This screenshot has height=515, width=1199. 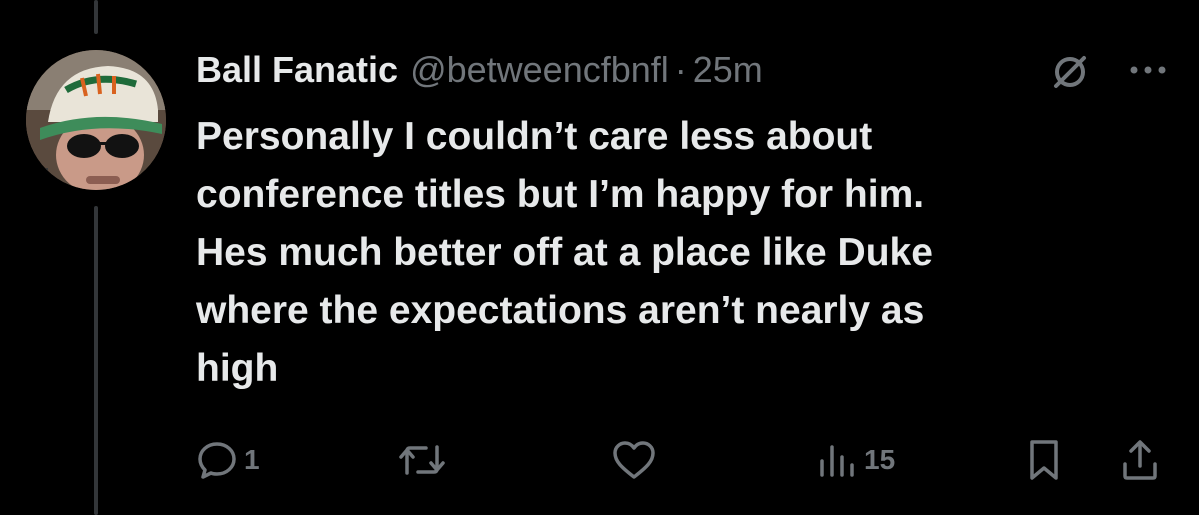 I want to click on more-icon, so click(x=1148, y=70).